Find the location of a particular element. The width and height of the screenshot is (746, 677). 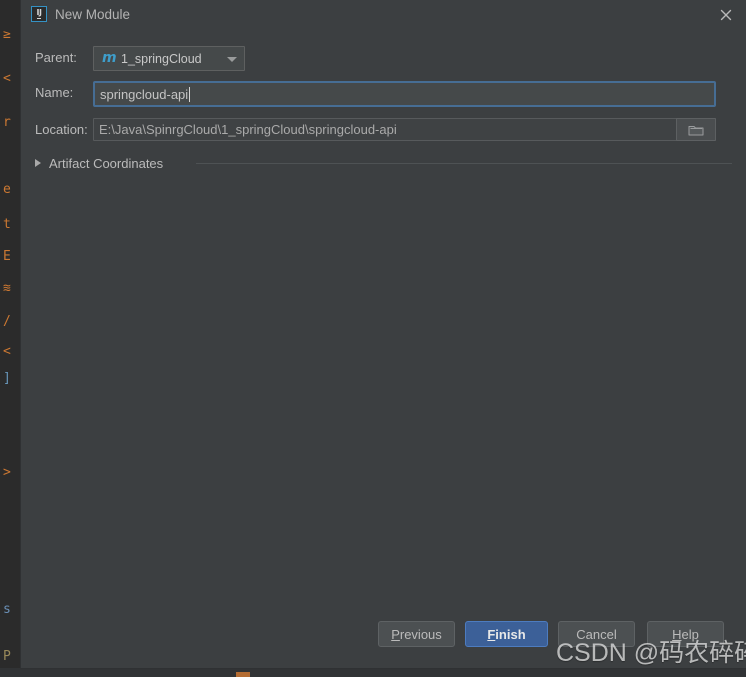

finish-button-mnemonic: F is located at coordinates (491, 634).